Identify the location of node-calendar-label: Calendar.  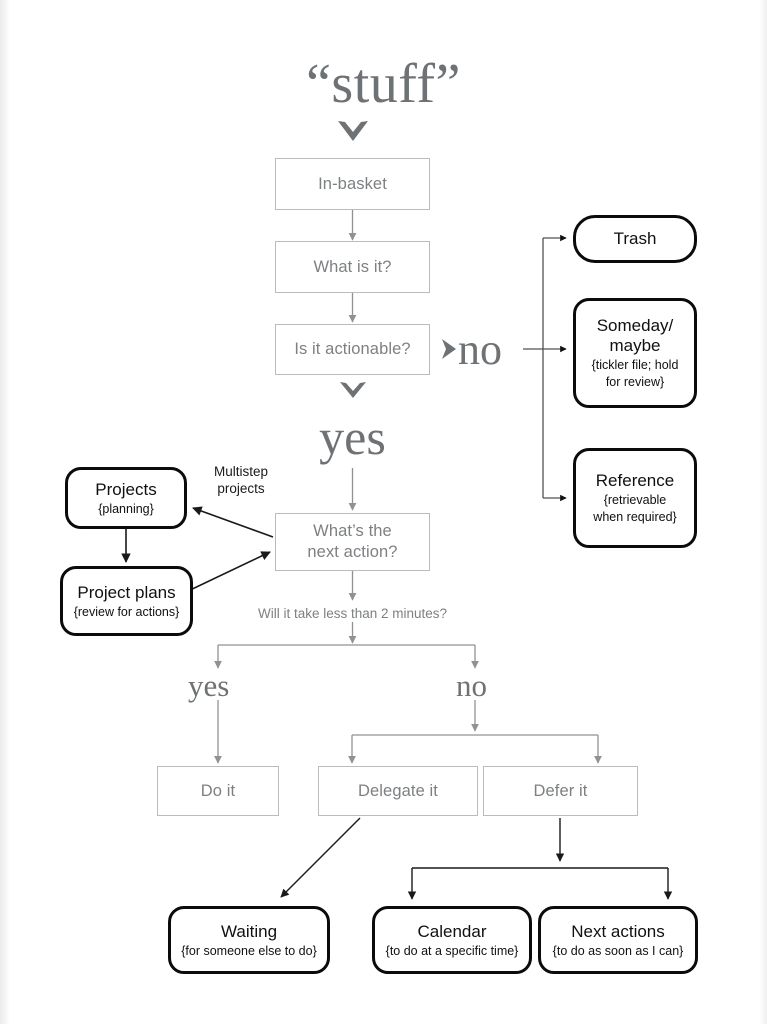
(452, 931).